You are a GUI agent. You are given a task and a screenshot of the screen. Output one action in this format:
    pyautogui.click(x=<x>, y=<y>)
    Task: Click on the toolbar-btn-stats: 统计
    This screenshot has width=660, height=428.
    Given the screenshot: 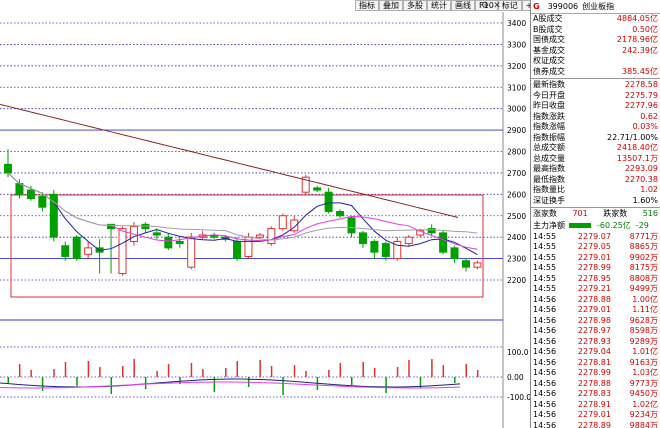 What is the action you would take?
    pyautogui.click(x=439, y=5)
    